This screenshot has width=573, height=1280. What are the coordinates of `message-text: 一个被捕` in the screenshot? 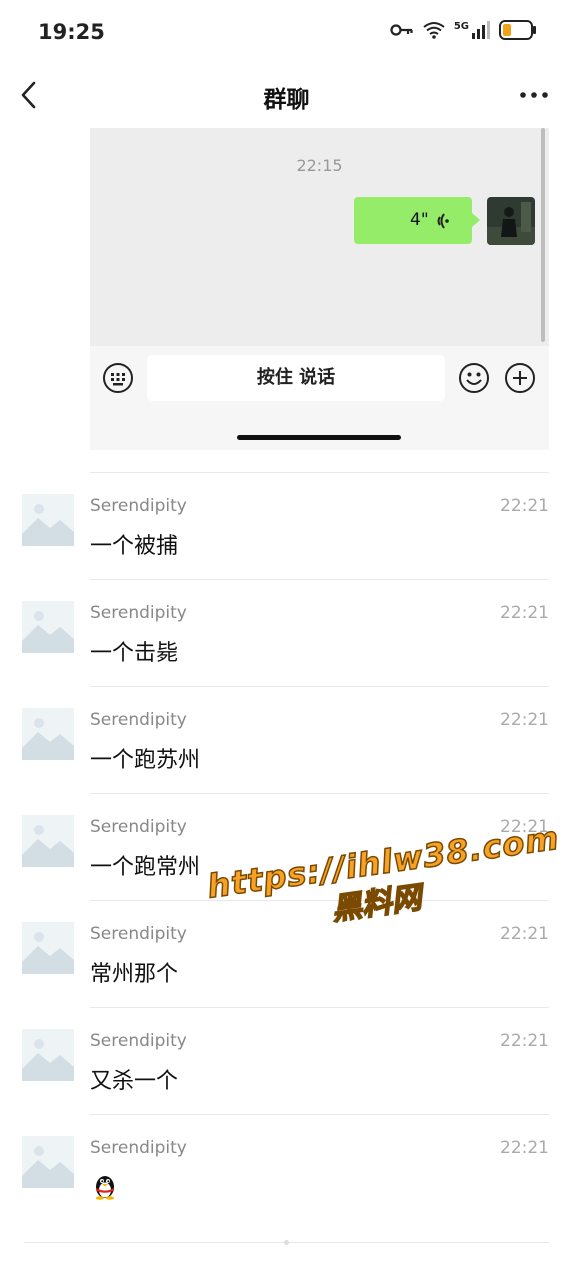 It's located at (134, 546).